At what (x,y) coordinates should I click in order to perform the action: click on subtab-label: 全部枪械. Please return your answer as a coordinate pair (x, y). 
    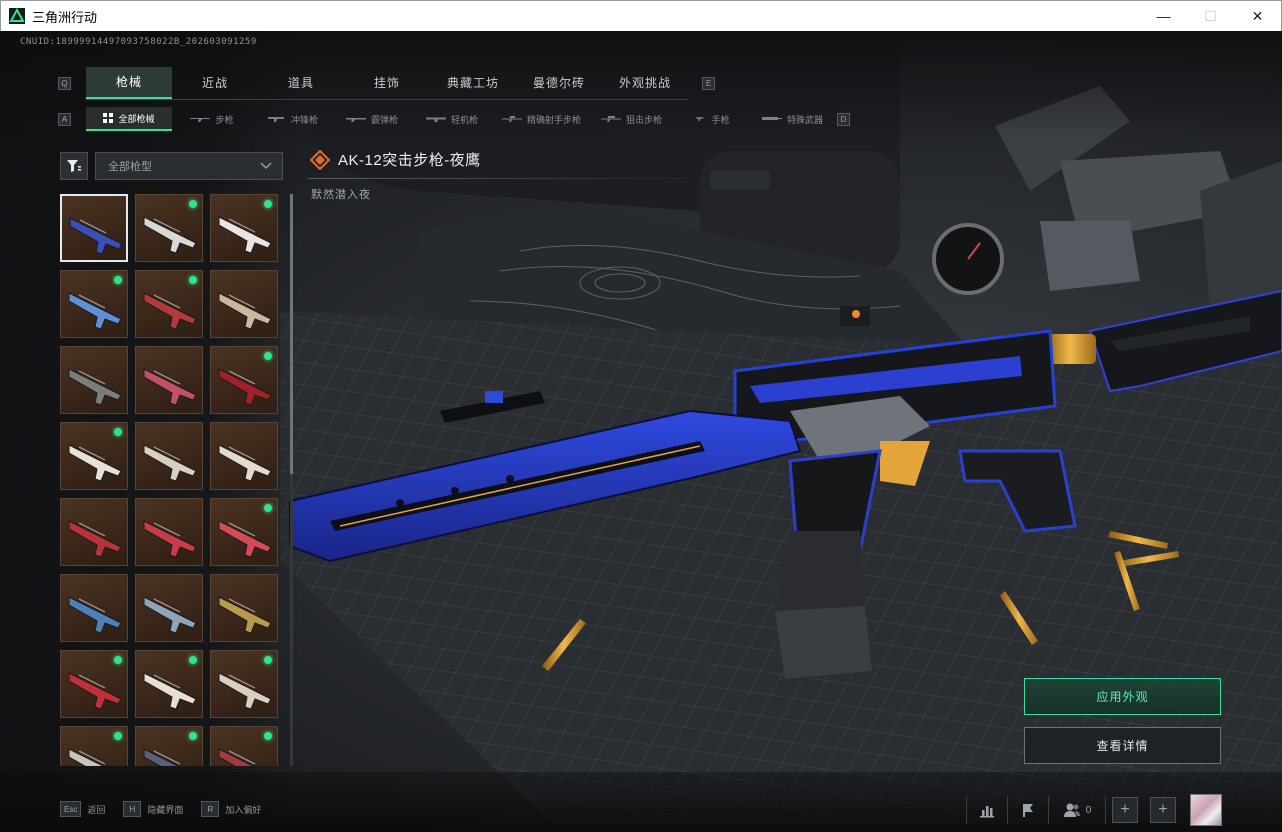
    Looking at the image, I should click on (136, 118).